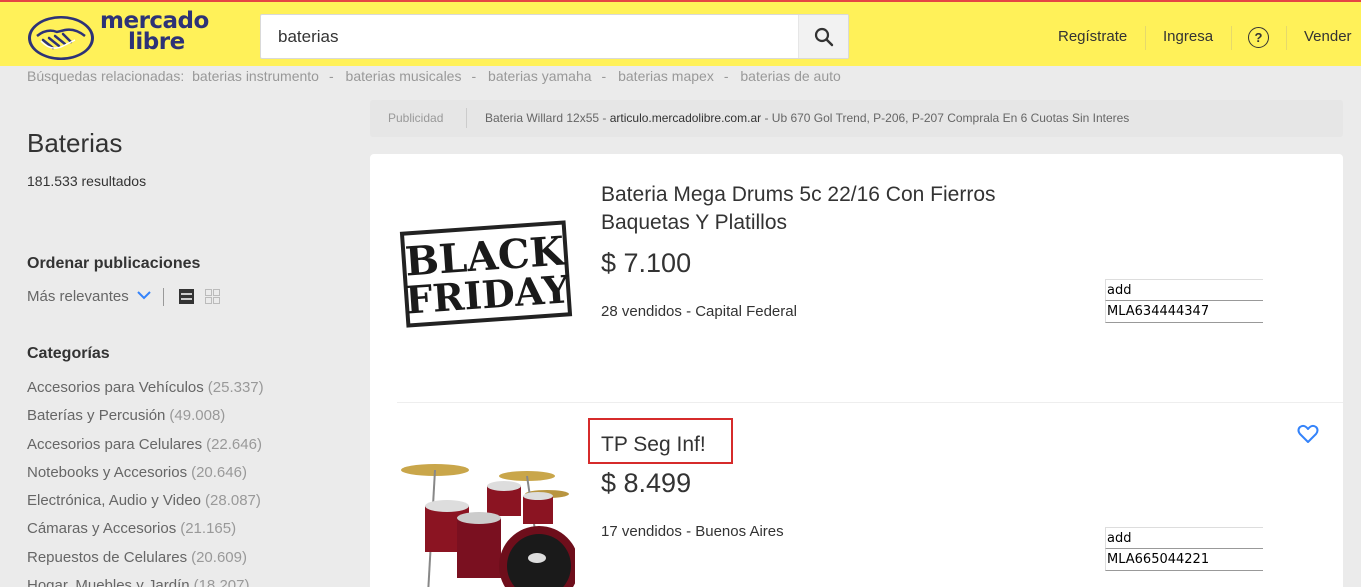 This screenshot has height=587, width=1361. Describe the element at coordinates (145, 582) in the screenshot. I see `category-item: Hogar, Muebles y Jardín (18.207)` at that location.